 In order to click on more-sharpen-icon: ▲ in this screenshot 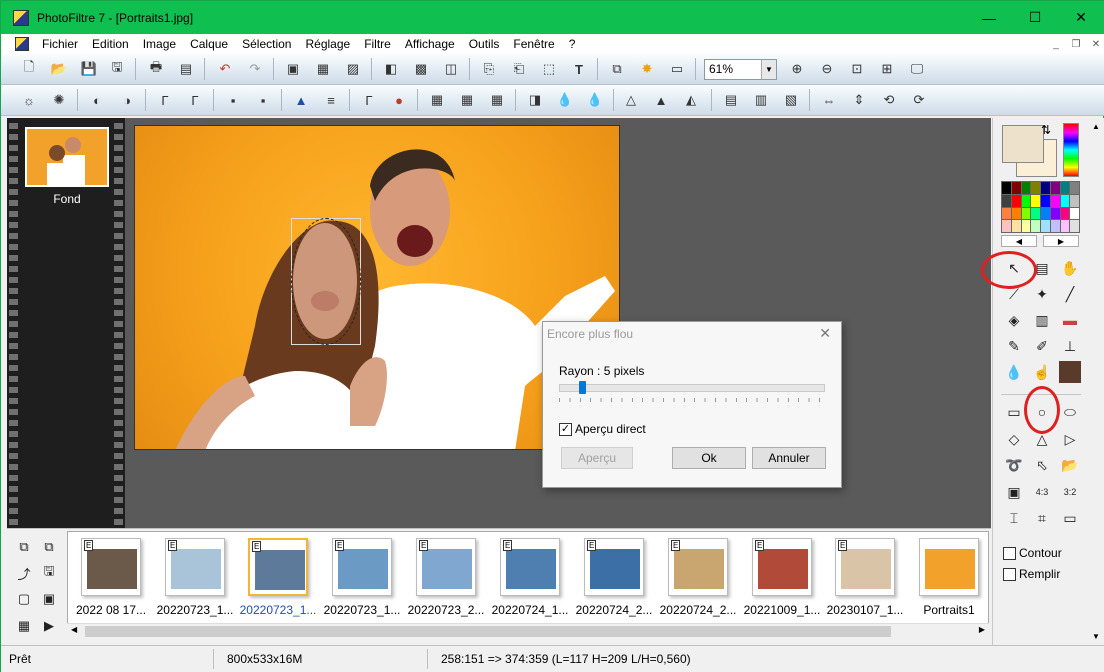, I will do `click(661, 100)`.